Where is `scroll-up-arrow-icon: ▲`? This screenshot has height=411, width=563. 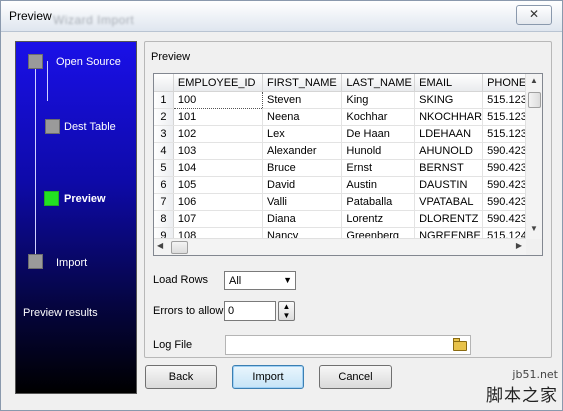
scroll-up-arrow-icon: ▲ is located at coordinates (534, 80).